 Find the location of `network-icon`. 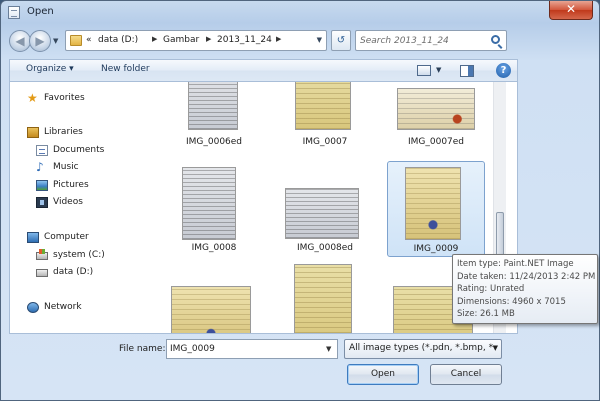

network-icon is located at coordinates (33, 307).